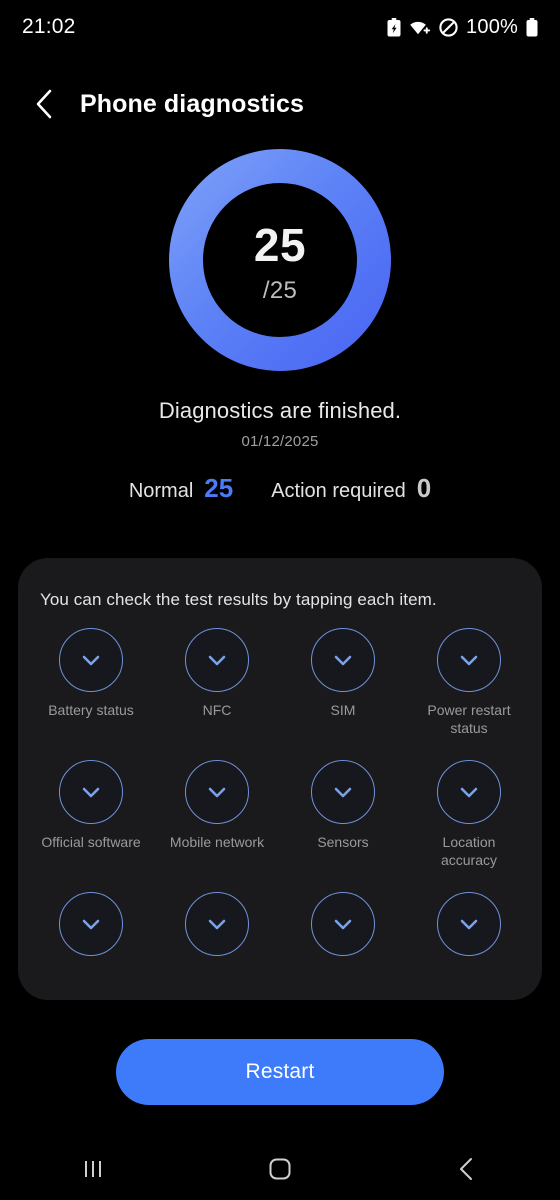 The image size is (560, 1200). I want to click on summary-date: 01/12/2025, so click(280, 441).